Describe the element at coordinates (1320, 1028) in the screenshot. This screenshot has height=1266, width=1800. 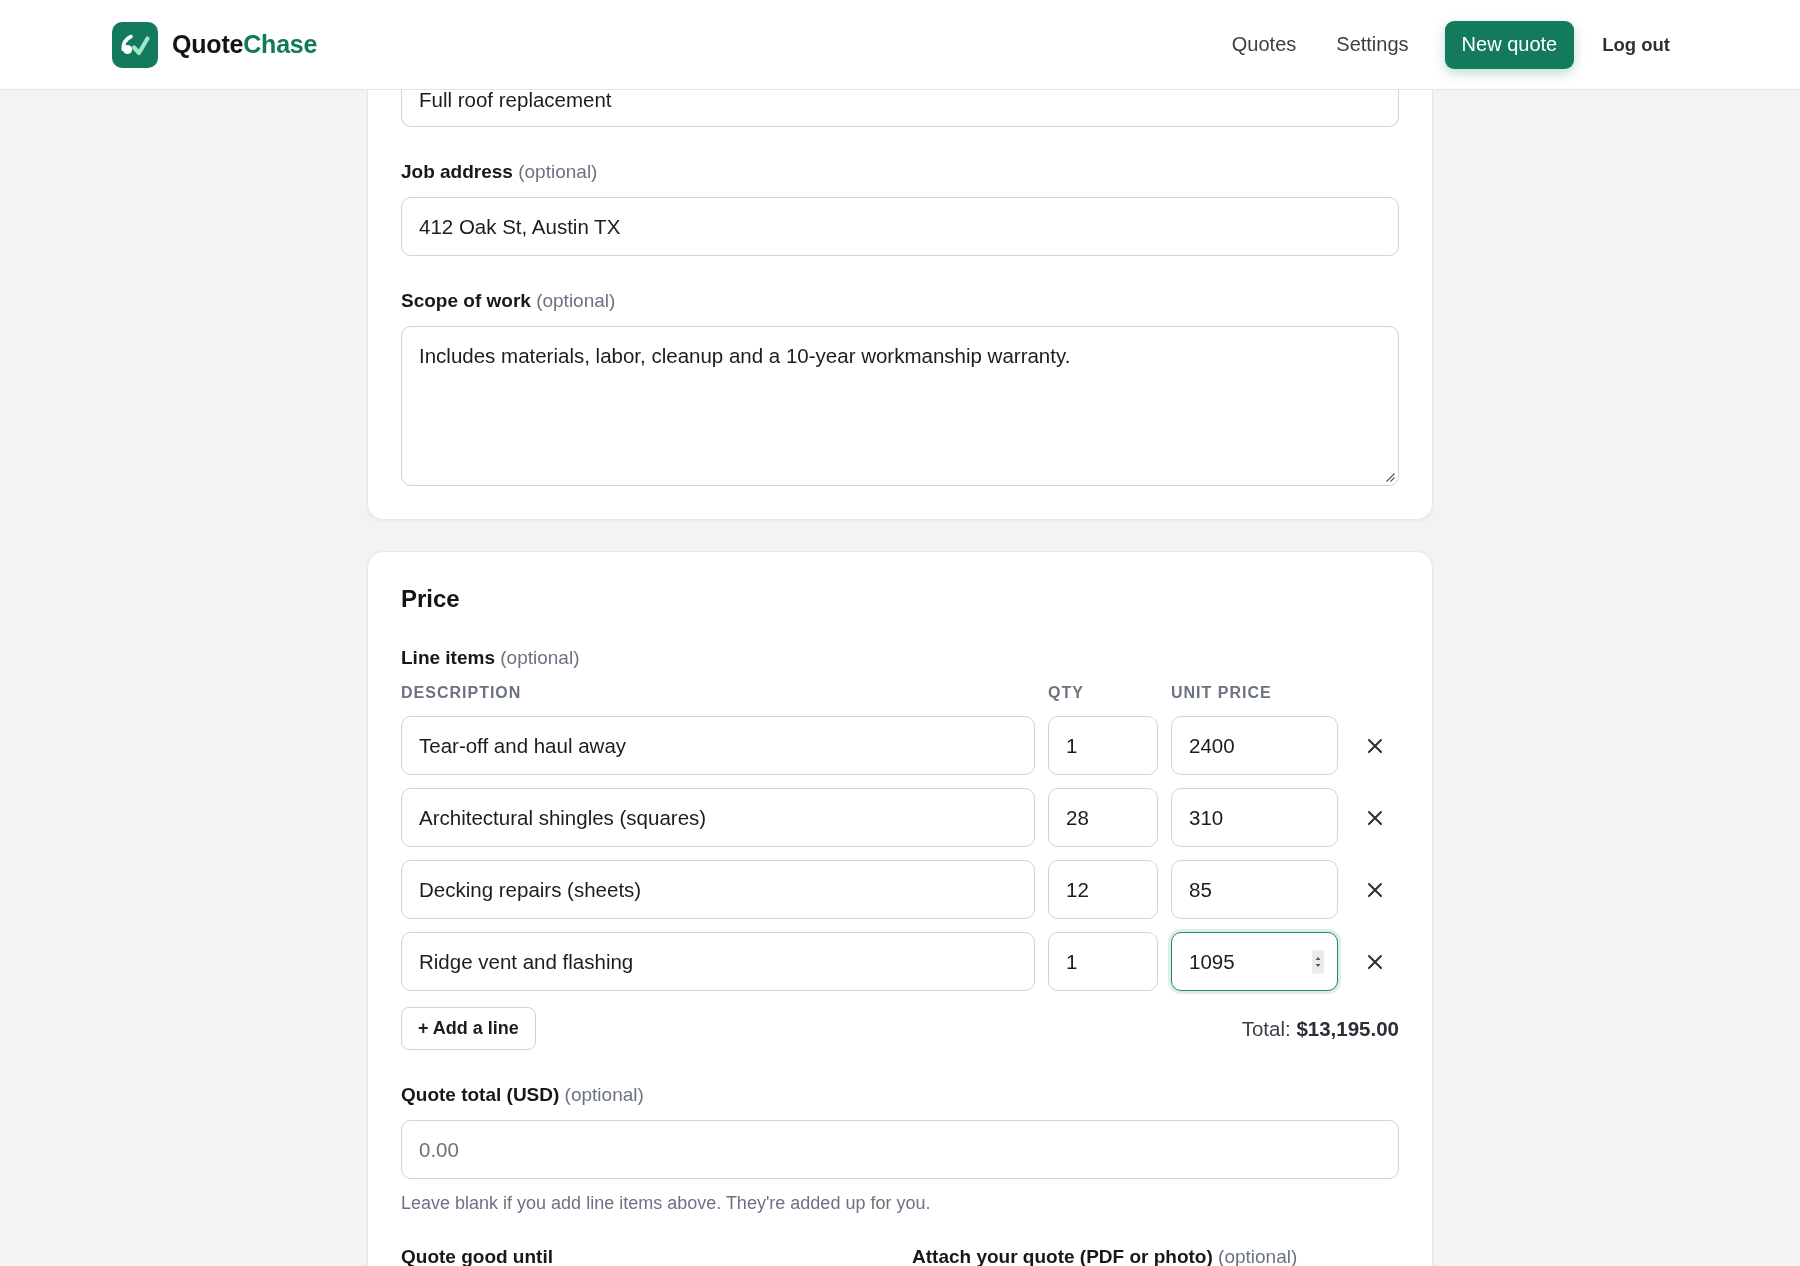
I see `total-text: Total: $13,195.00` at that location.